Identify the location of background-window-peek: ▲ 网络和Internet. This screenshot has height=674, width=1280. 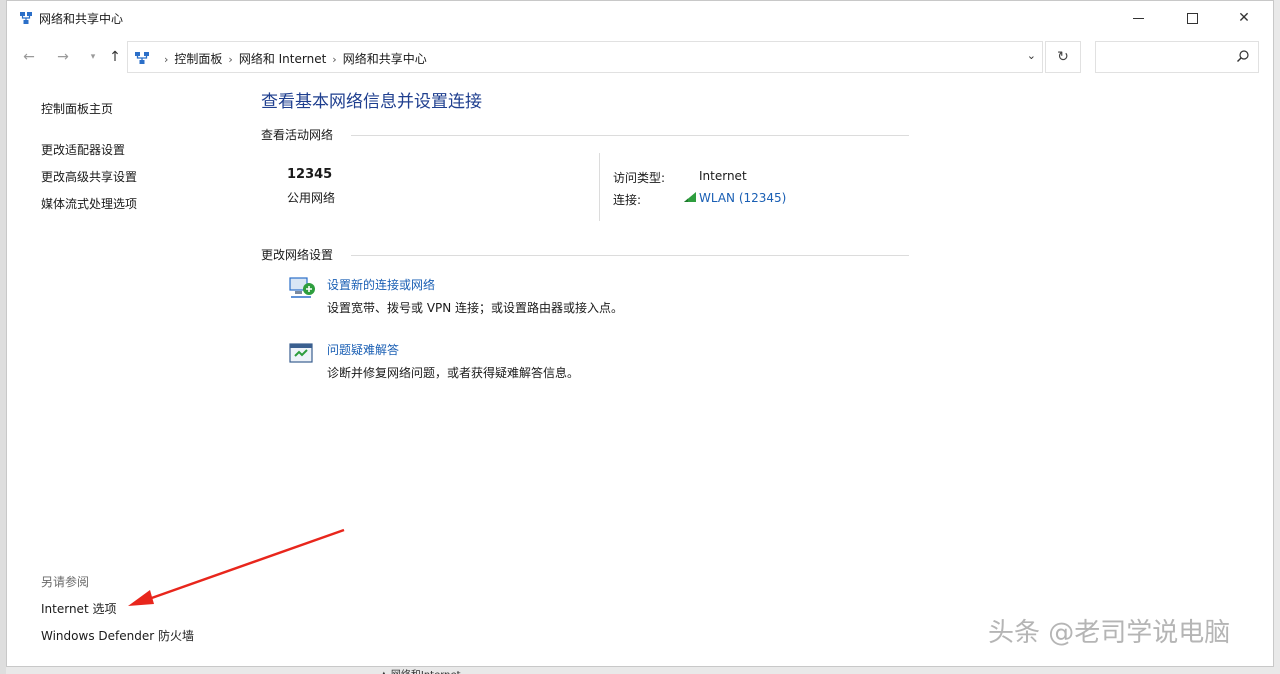
(420, 670).